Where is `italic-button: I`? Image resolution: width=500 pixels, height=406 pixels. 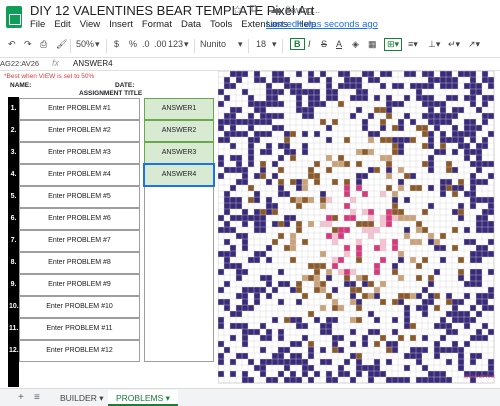 italic-button: I is located at coordinates (309, 44).